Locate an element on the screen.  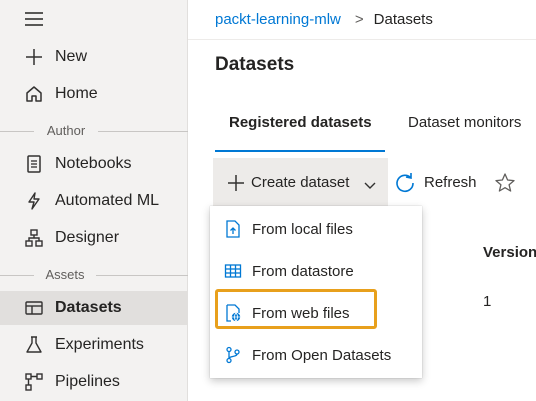
section-header-assets: Assets is located at coordinates (94, 275).